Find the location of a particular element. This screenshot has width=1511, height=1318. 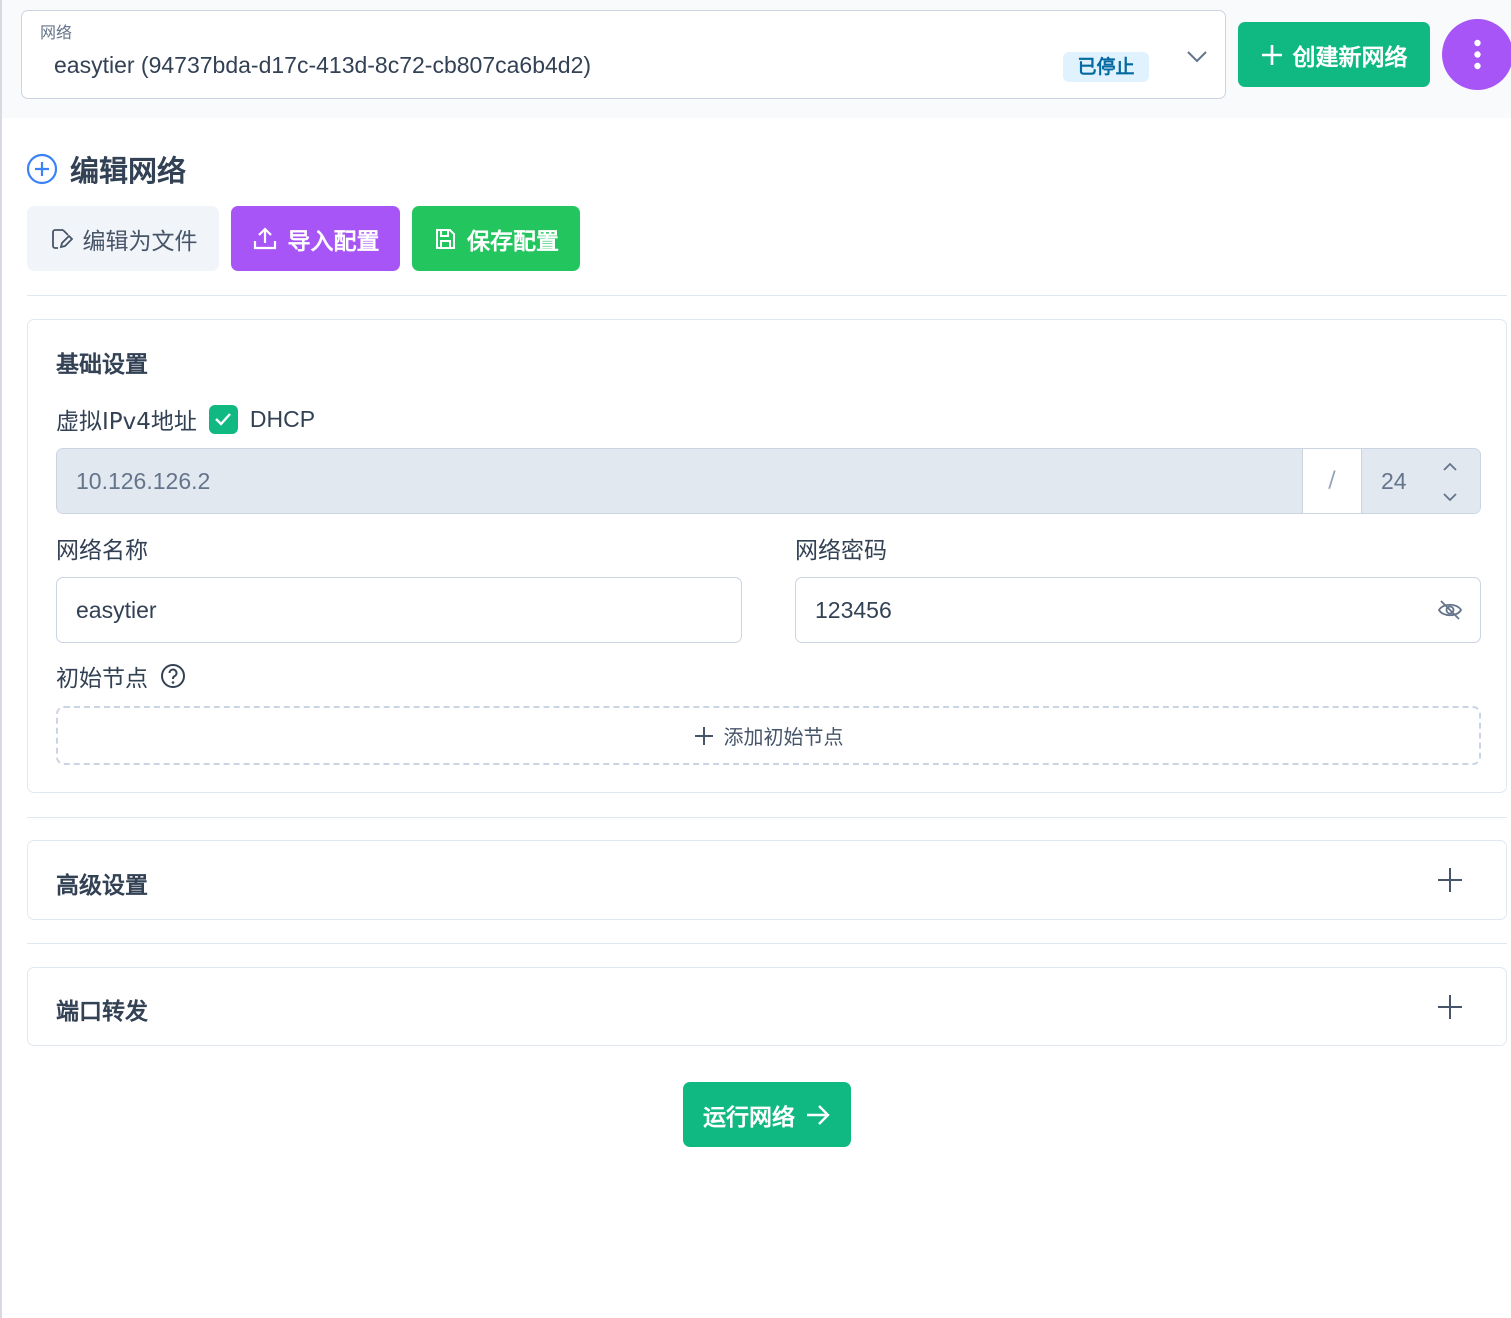

save-config-label: 保存配置 is located at coordinates (513, 241).